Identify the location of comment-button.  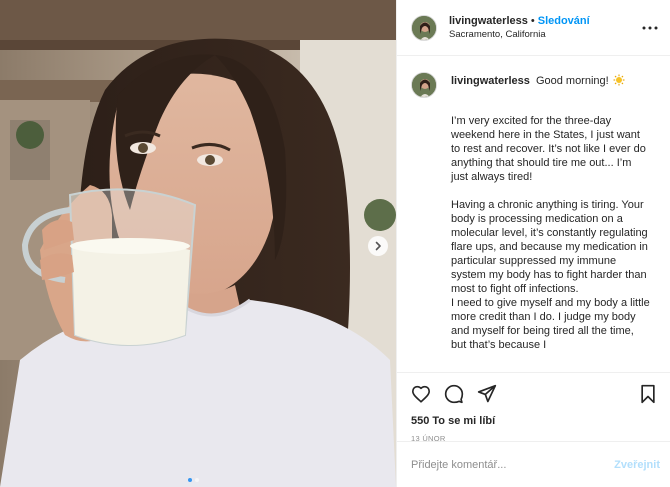
(454, 394).